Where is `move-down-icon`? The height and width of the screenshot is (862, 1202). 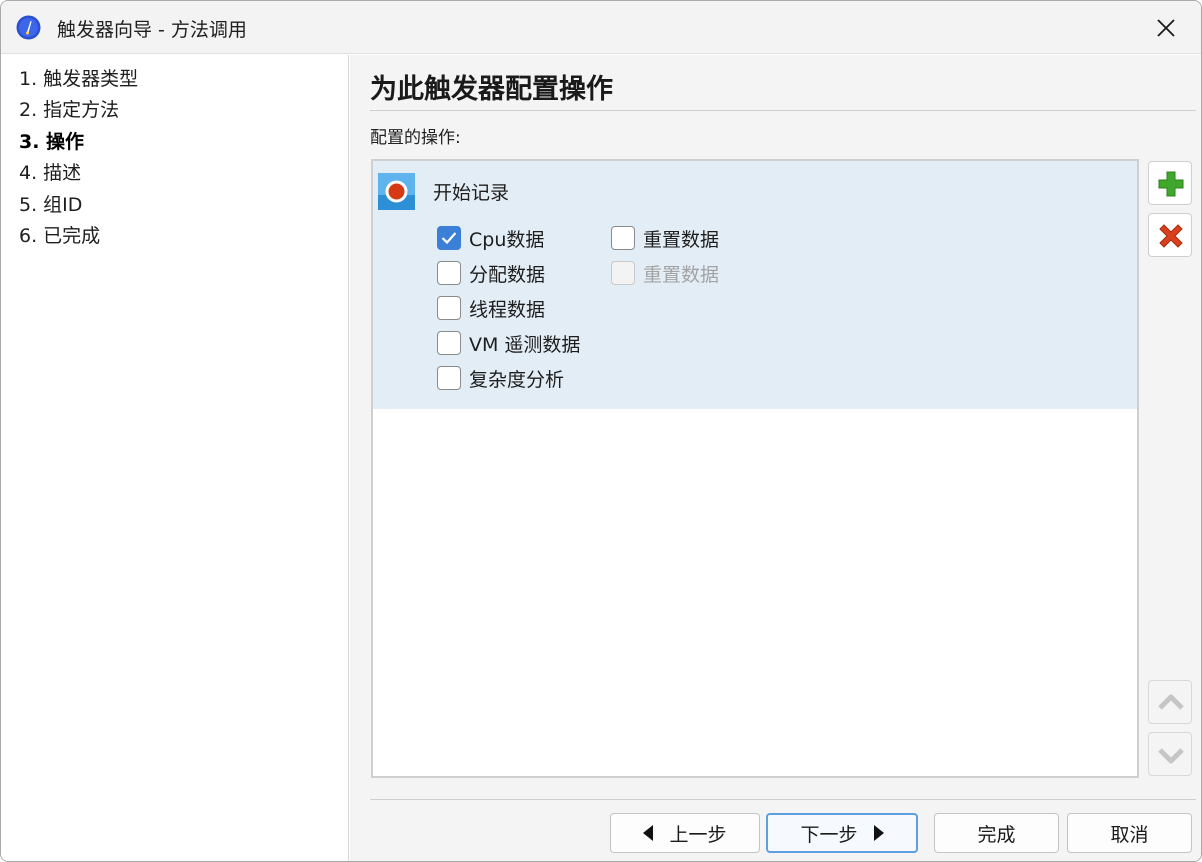 move-down-icon is located at coordinates (1171, 756).